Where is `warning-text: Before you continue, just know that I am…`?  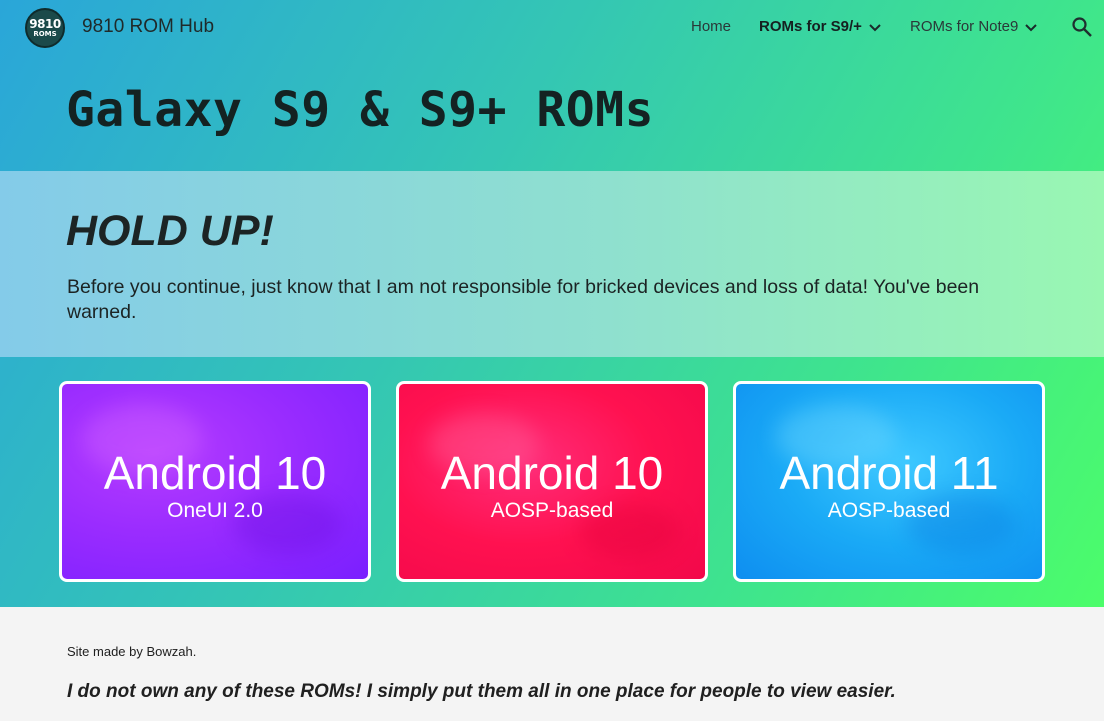 warning-text: Before you continue, just know that I am… is located at coordinates (523, 299).